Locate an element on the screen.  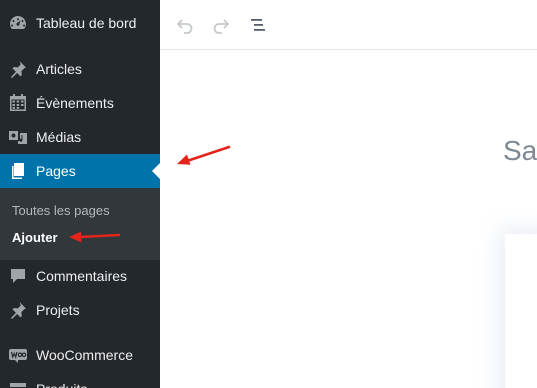
sidebar-item-medias: Médias is located at coordinates (80, 137).